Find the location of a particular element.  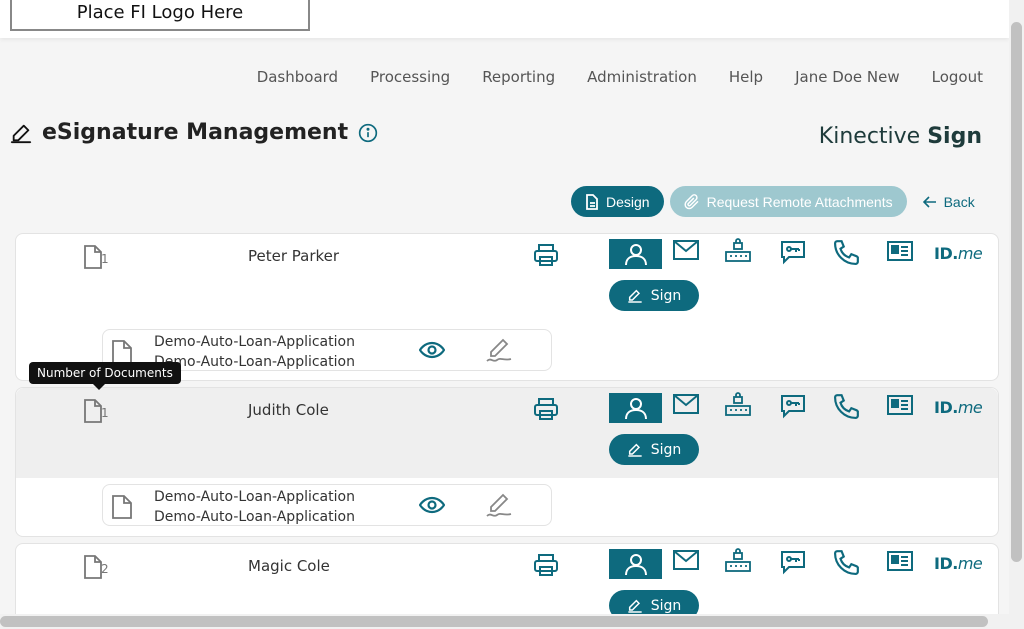

design-label: Design is located at coordinates (628, 201).